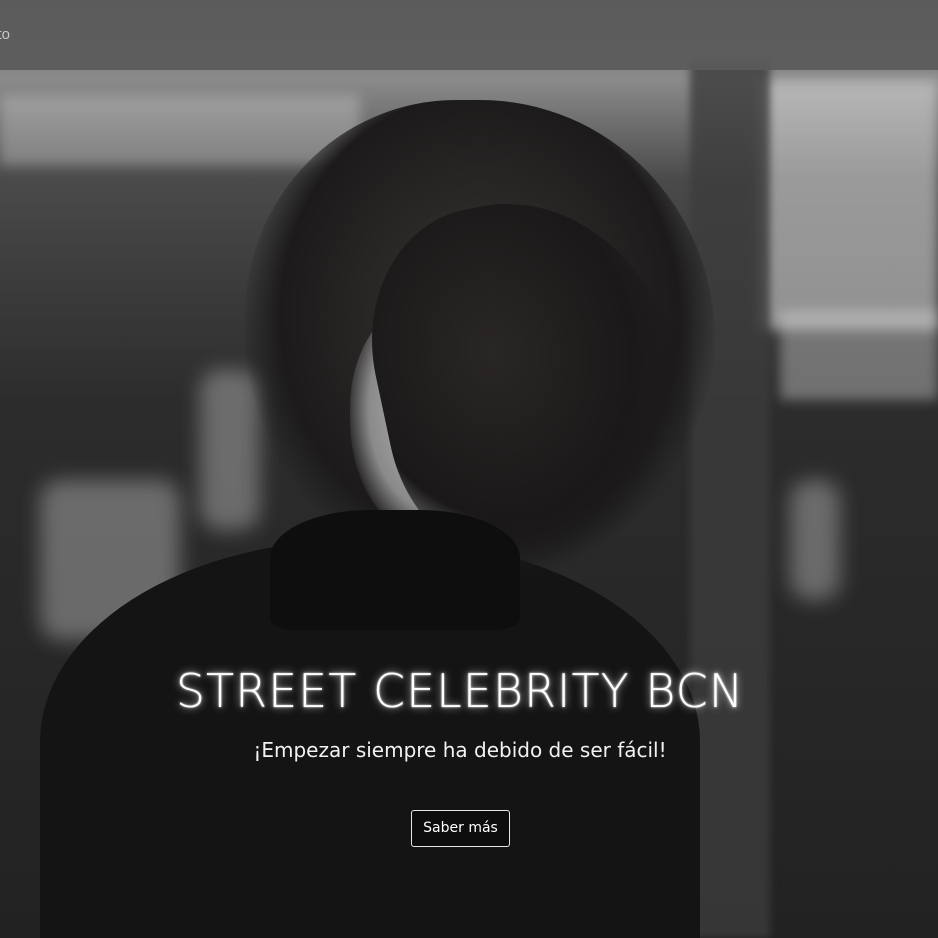 Image resolution: width=938 pixels, height=938 pixels. I want to click on background-beam, so click(180, 130).